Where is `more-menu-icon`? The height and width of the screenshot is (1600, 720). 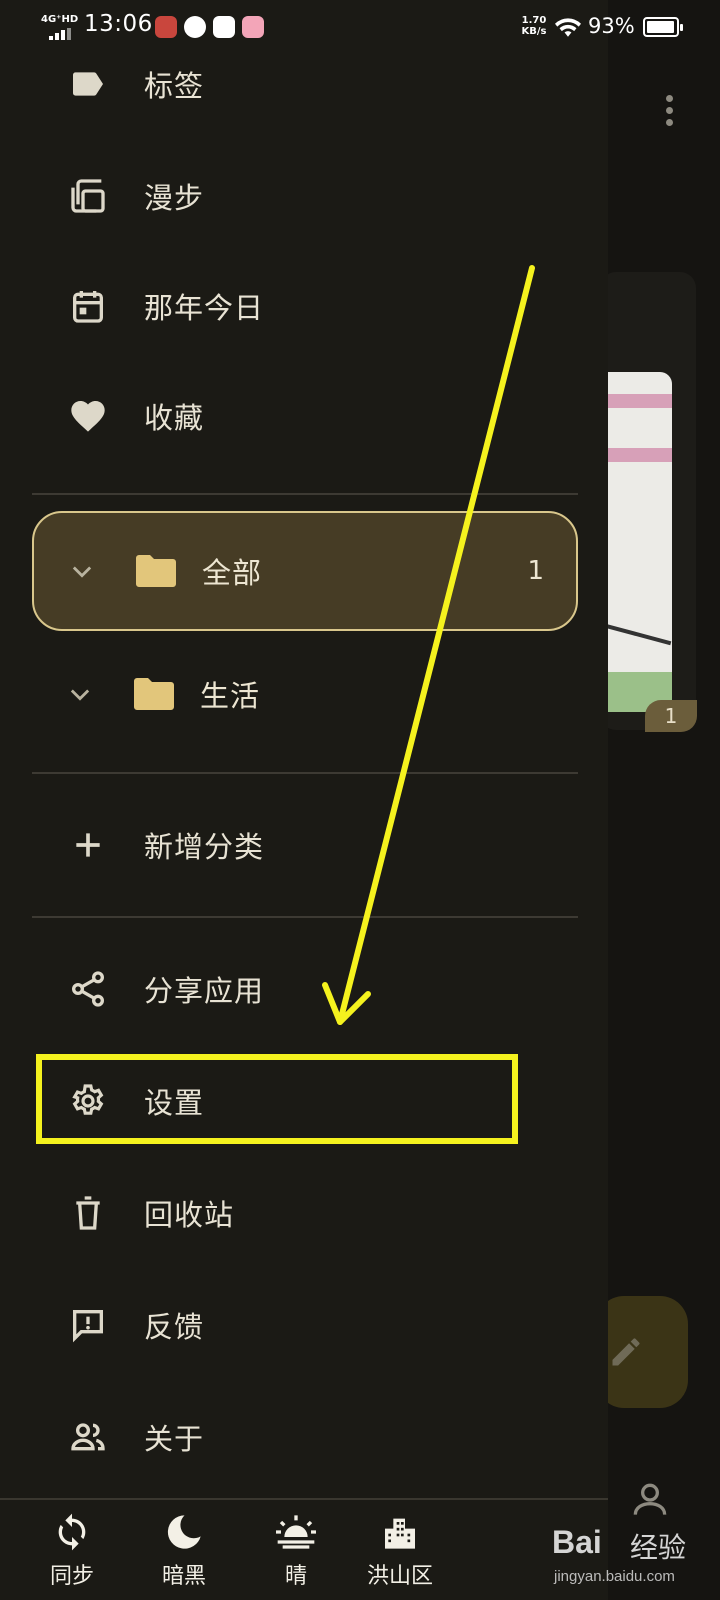
more-menu-icon is located at coordinates (670, 113).